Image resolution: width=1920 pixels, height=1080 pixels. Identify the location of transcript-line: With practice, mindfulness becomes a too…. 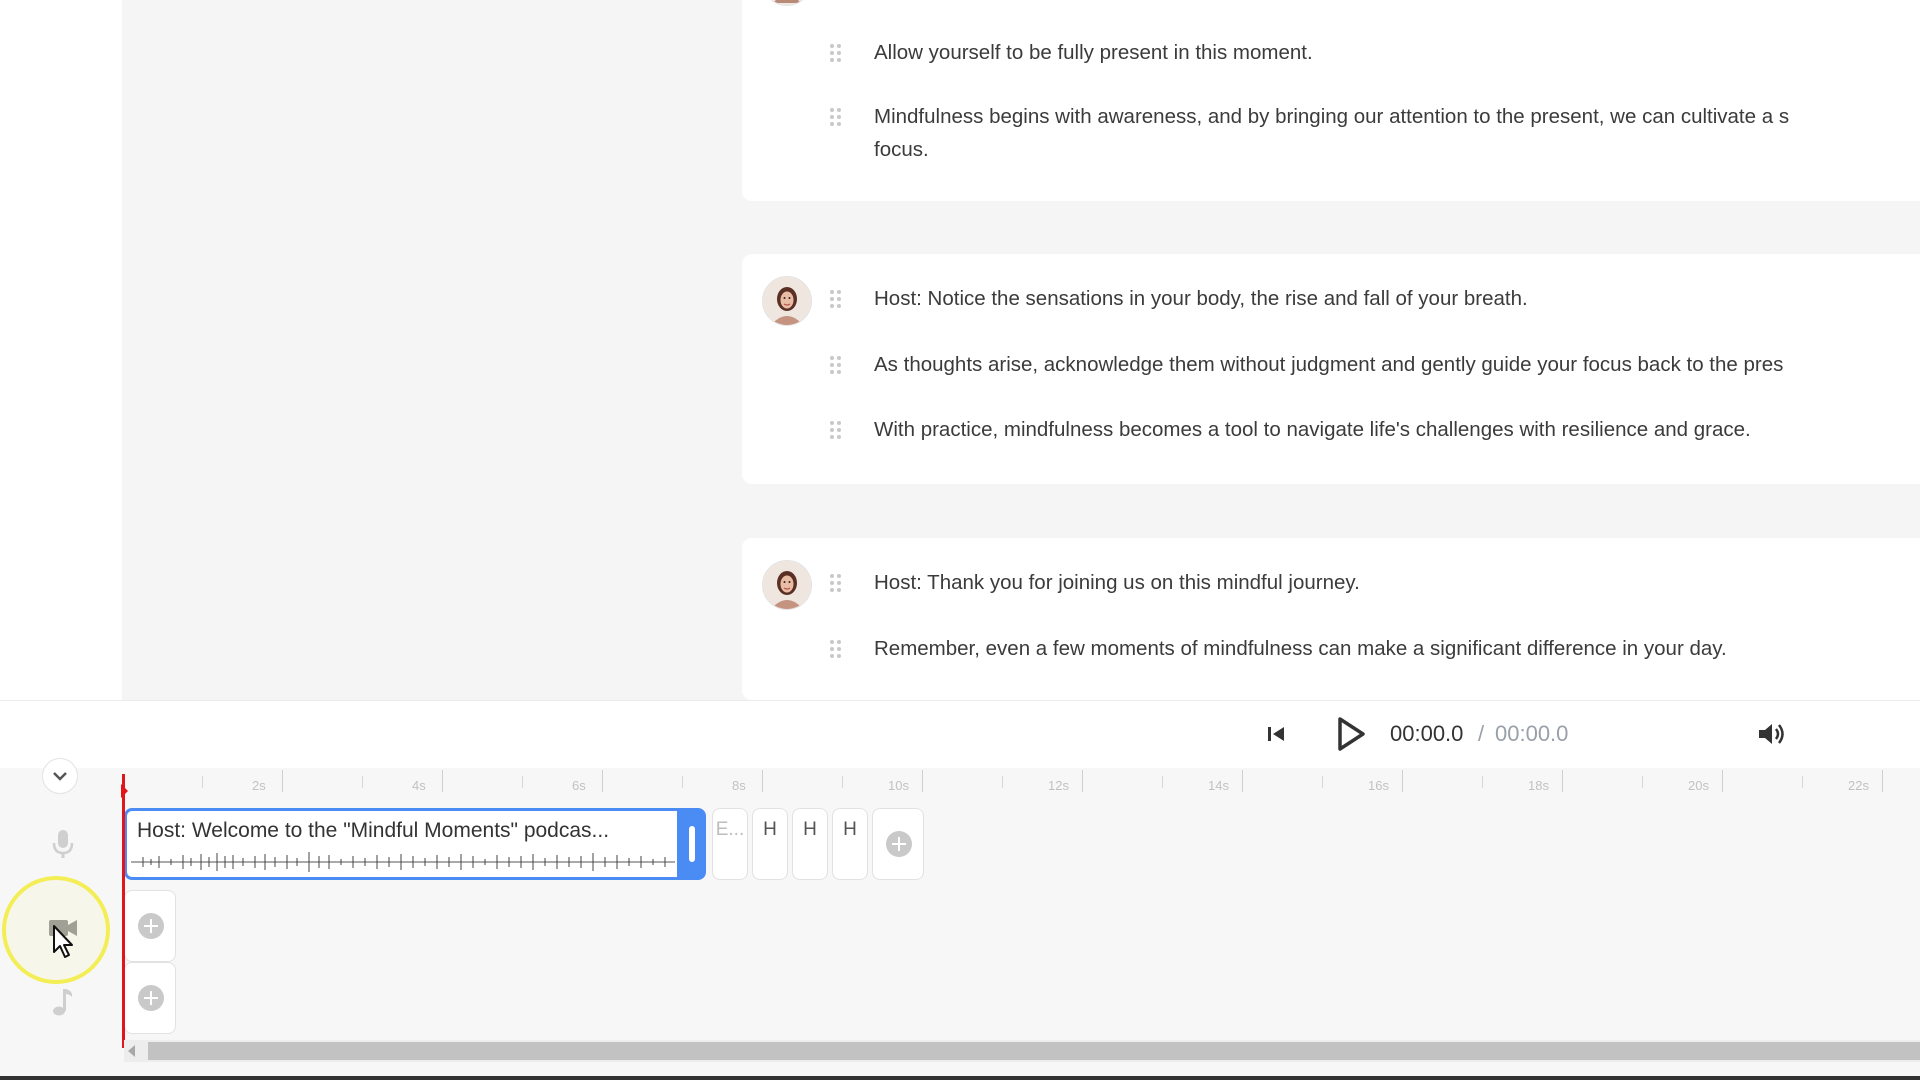
(1312, 429).